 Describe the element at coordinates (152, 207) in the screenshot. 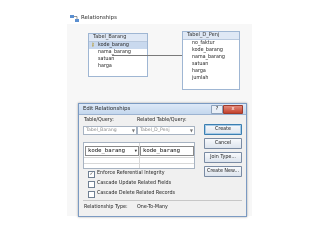

I see `relationship-type-value: One-To-Many` at that location.